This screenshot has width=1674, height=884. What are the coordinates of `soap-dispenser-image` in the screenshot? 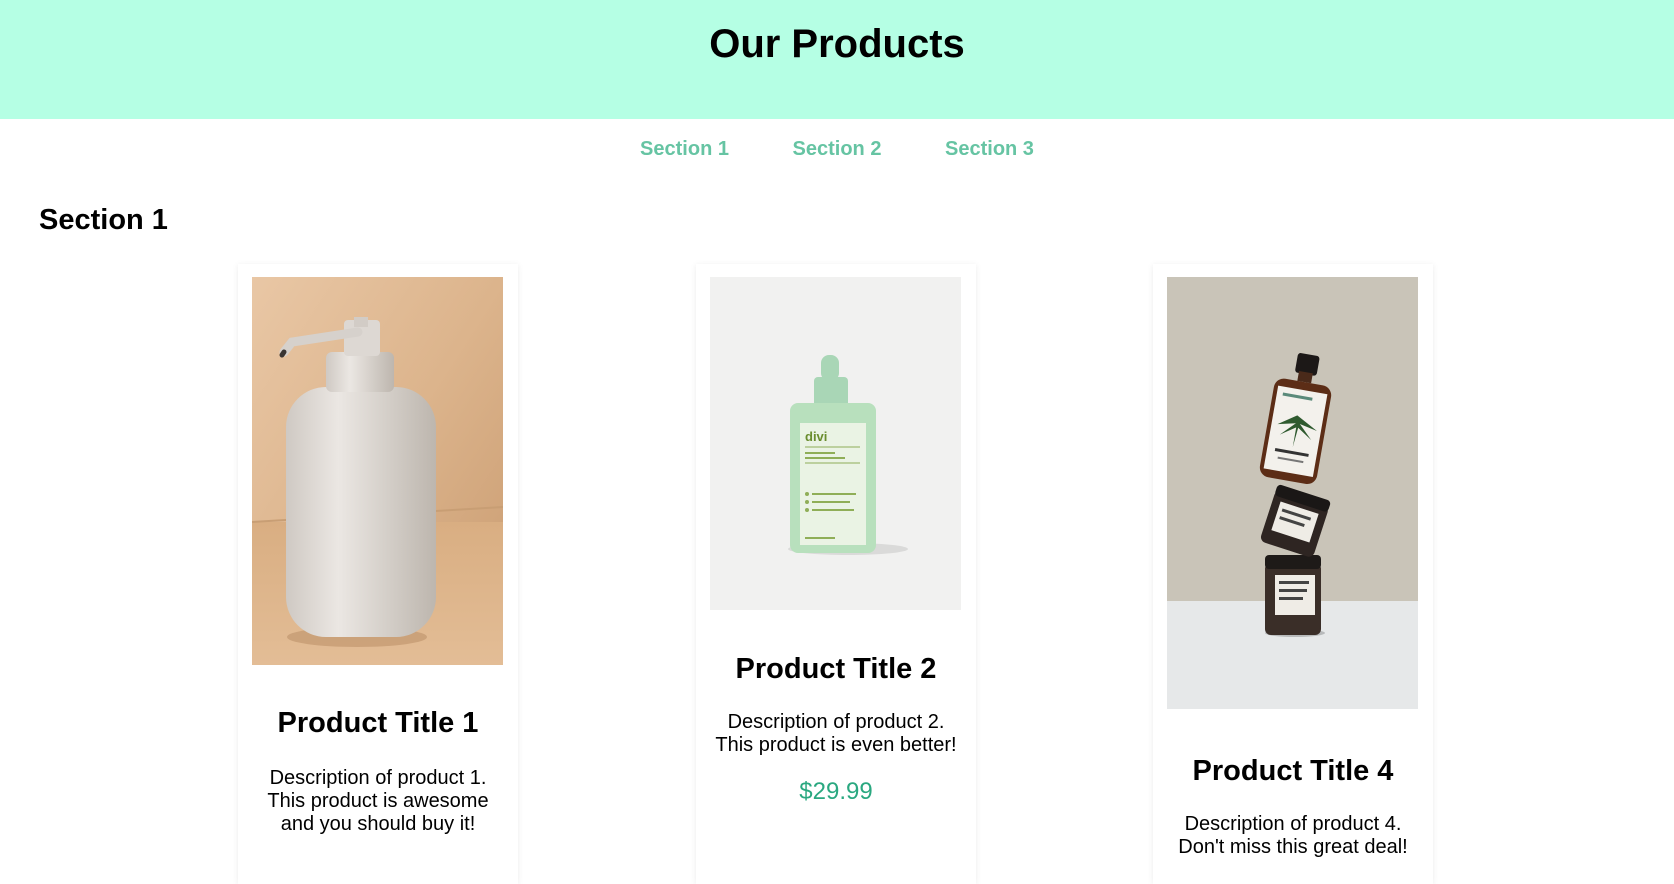 It's located at (377, 471).